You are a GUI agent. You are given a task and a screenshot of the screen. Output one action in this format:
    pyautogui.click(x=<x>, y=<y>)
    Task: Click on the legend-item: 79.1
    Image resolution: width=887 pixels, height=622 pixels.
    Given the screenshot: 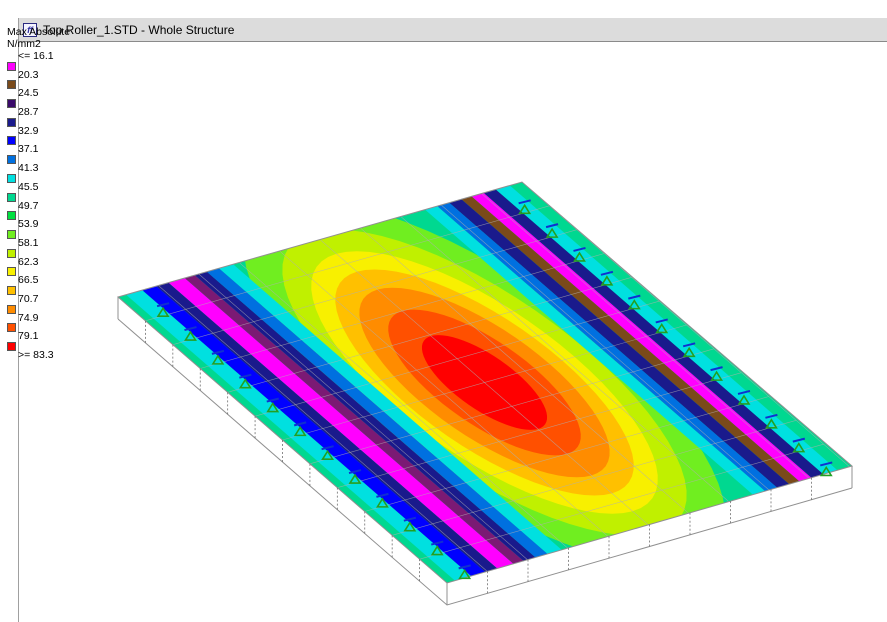 What is the action you would take?
    pyautogui.click(x=38, y=336)
    